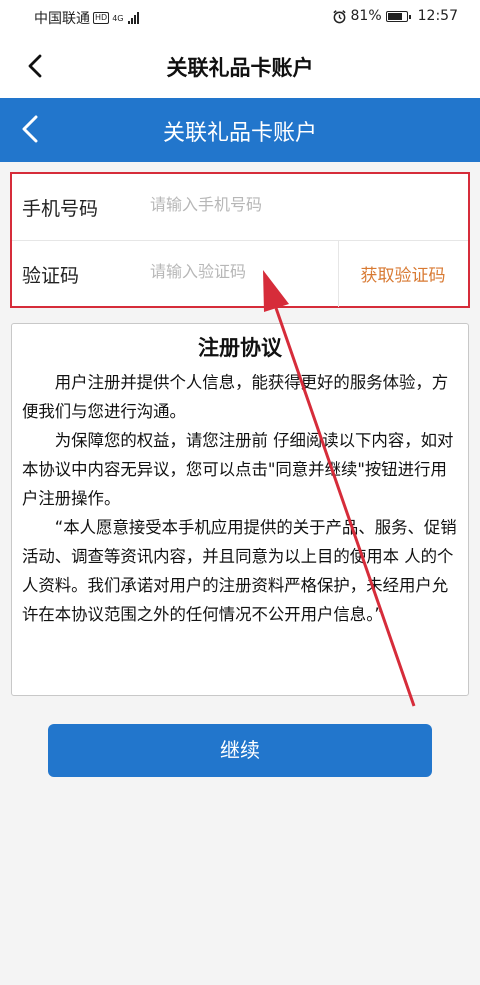 This screenshot has width=480, height=985. I want to click on battery-icon, so click(398, 16).